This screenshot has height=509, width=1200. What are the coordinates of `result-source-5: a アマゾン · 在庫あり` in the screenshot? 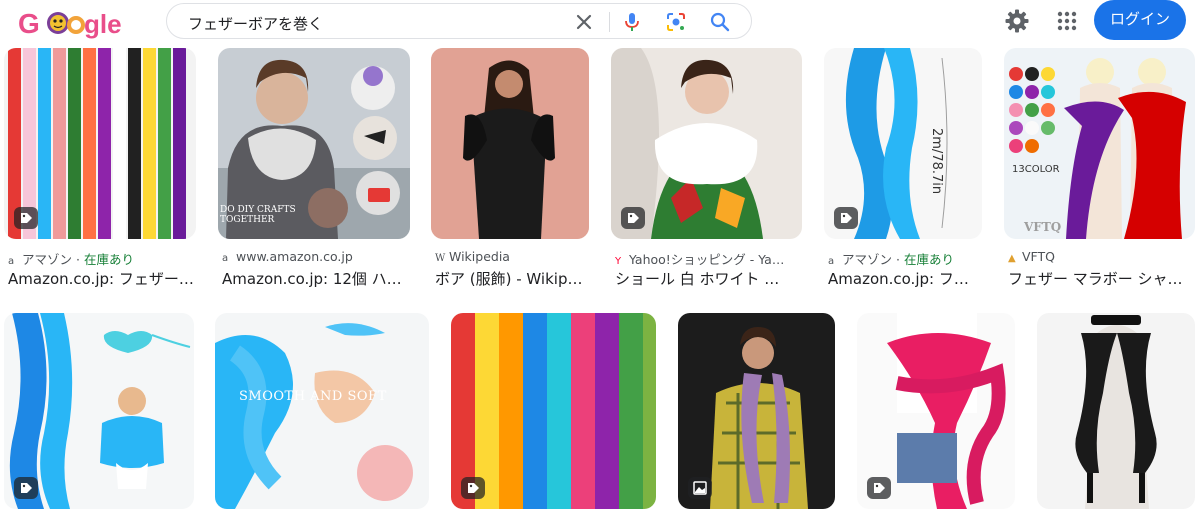 It's located at (908, 258).